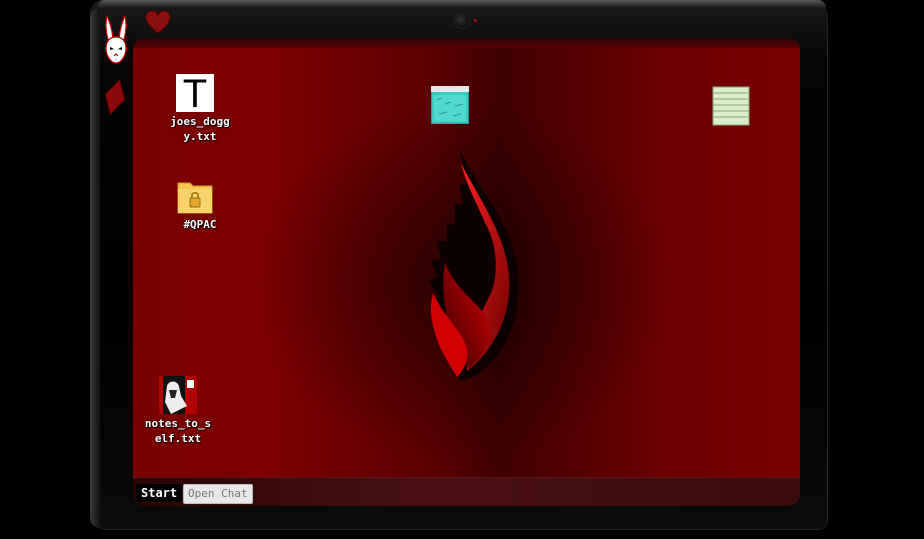 Image resolution: width=924 pixels, height=539 pixels. What do you see at coordinates (195, 198) in the screenshot?
I see `folder-lock-icon` at bounding box center [195, 198].